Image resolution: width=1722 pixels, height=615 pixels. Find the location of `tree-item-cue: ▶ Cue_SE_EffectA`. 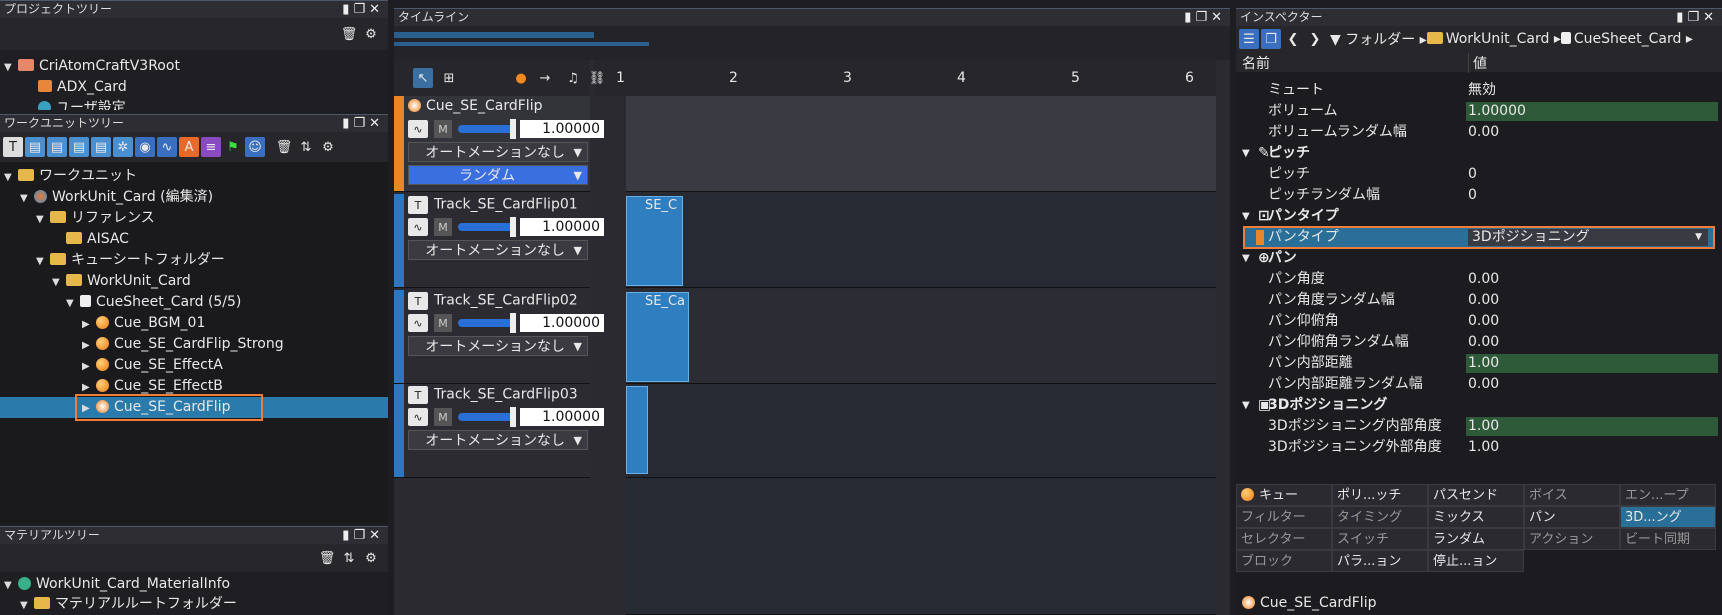

tree-item-cue: ▶ Cue_SE_EffectA is located at coordinates (194, 365).